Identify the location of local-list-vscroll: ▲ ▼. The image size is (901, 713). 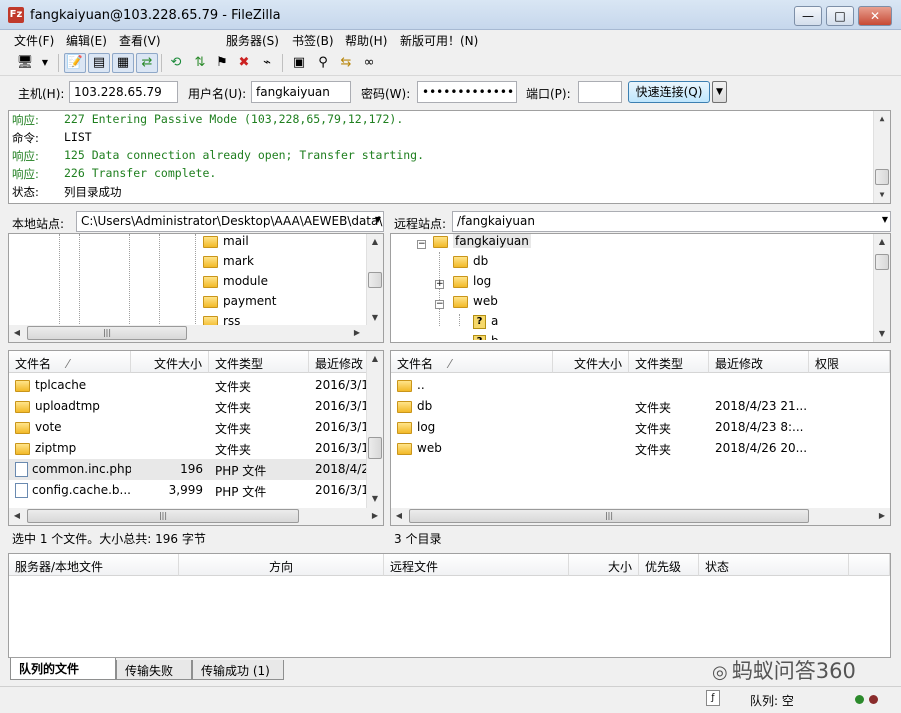
(374, 429).